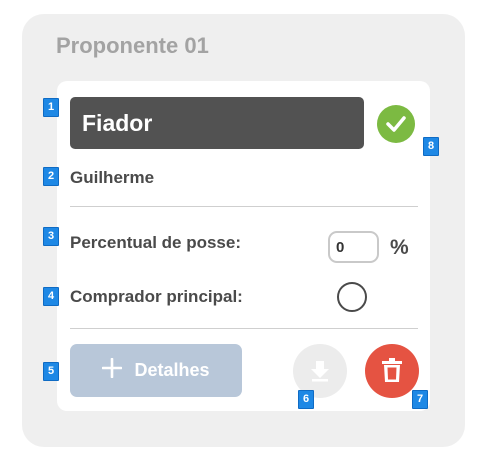 The width and height of the screenshot is (485, 463). Describe the element at coordinates (431, 146) in the screenshot. I see `annotation-badge: 8` at that location.